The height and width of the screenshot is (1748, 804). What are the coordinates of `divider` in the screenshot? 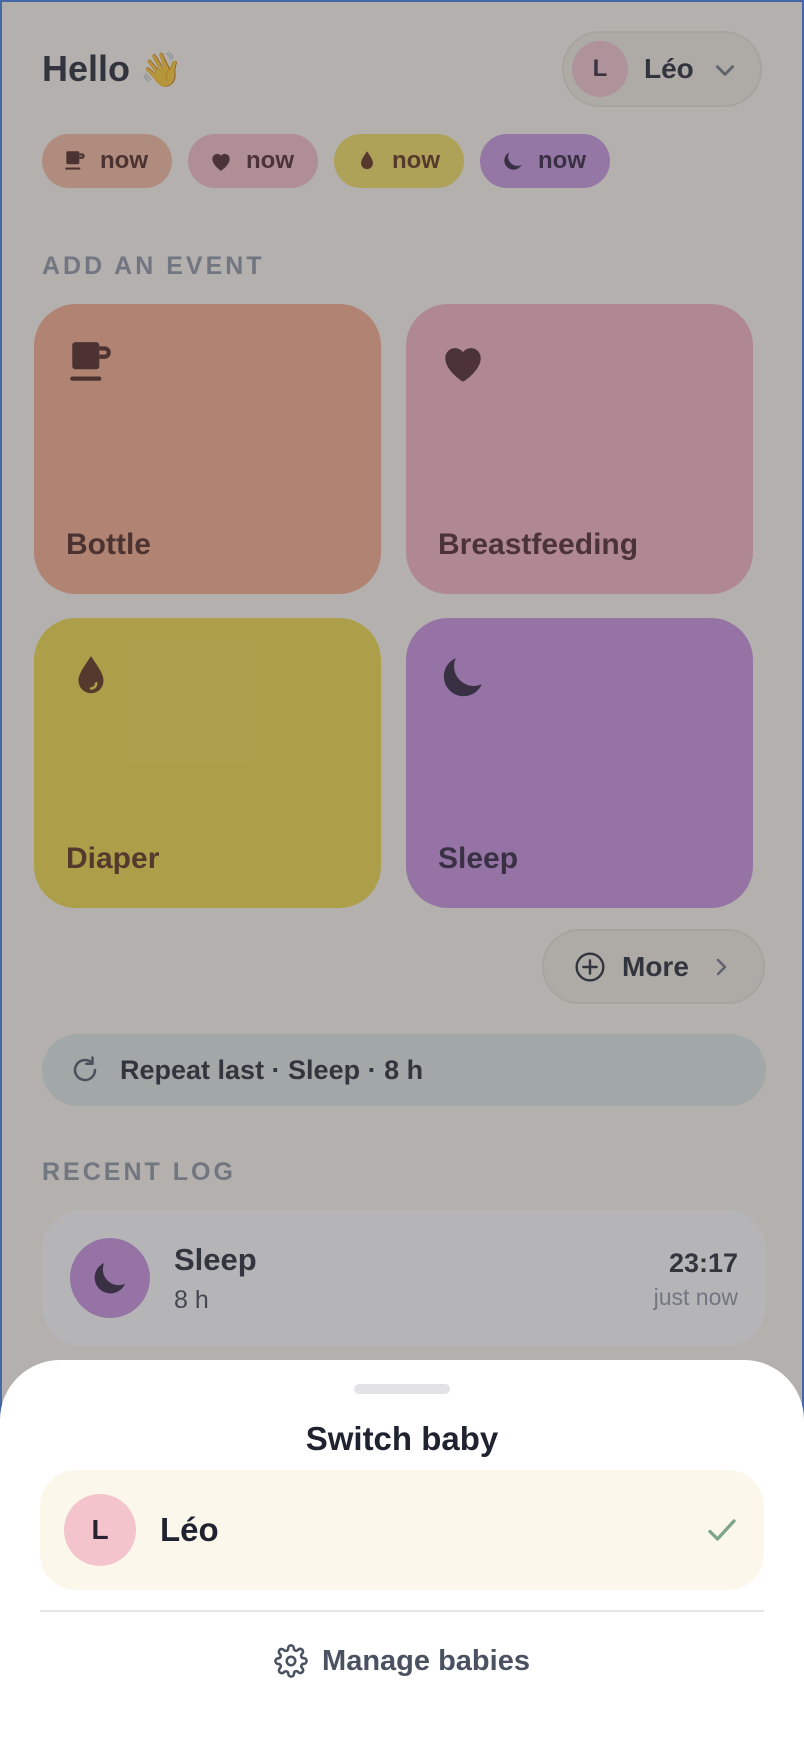 It's located at (402, 1611).